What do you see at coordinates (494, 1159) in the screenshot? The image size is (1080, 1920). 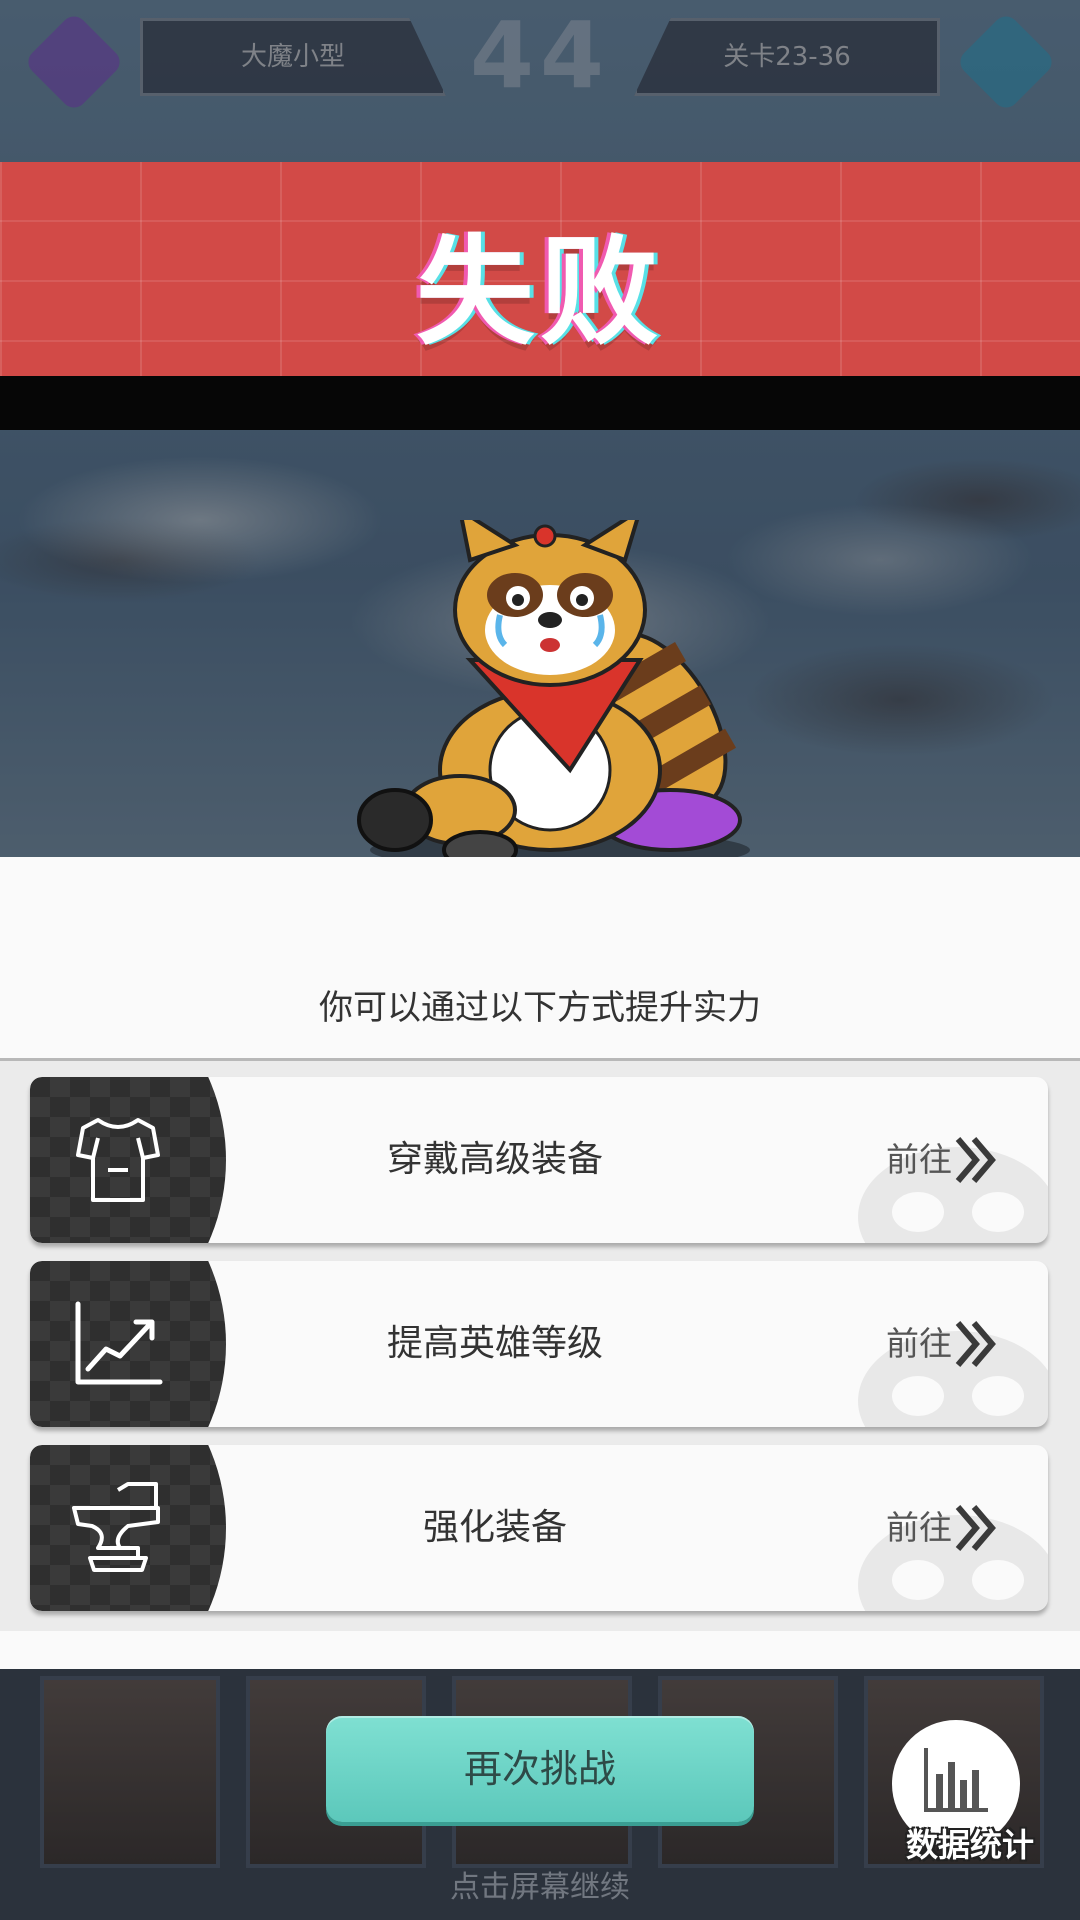 I see `advice-item-label: 穿戴高级装备` at bounding box center [494, 1159].